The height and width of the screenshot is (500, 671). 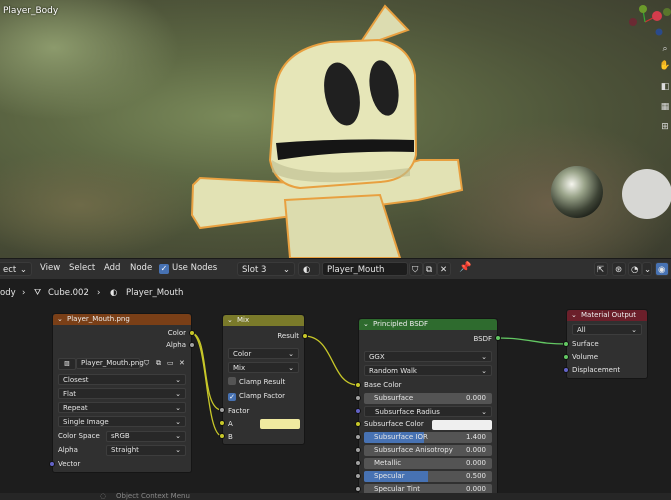 What do you see at coordinates (358, 437) in the screenshot?
I see `input-subsurface-ior-socket` at bounding box center [358, 437].